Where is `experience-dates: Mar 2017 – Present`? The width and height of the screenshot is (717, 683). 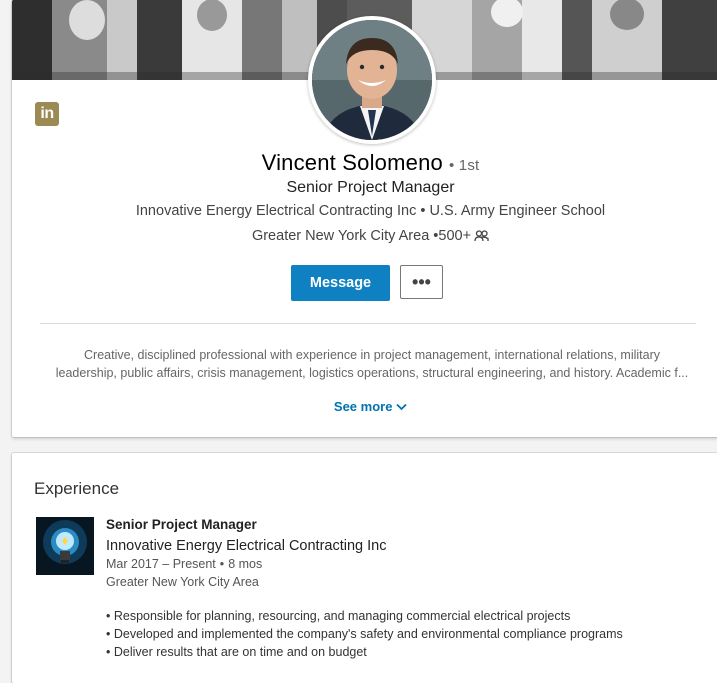
experience-dates: Mar 2017 – Present is located at coordinates (161, 564).